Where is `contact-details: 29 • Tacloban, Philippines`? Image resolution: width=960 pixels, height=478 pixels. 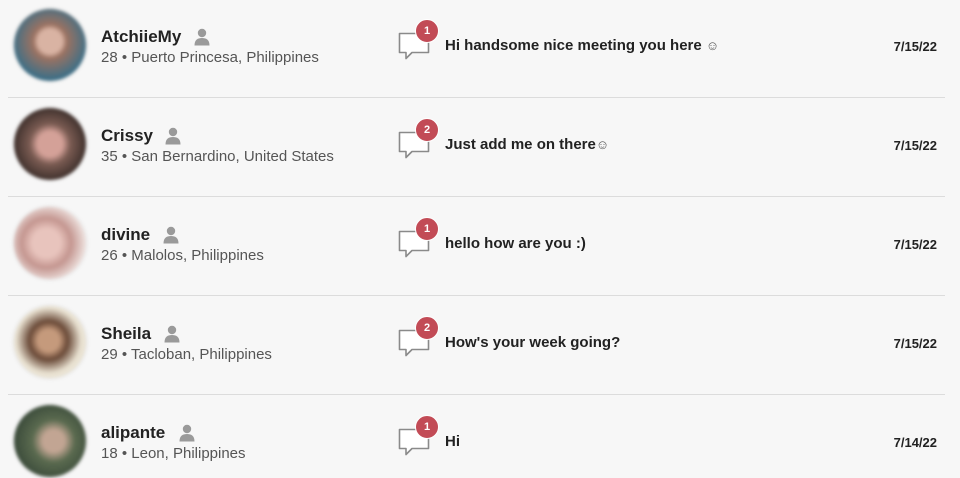
contact-details: 29 • Tacloban, Philippines is located at coordinates (186, 354).